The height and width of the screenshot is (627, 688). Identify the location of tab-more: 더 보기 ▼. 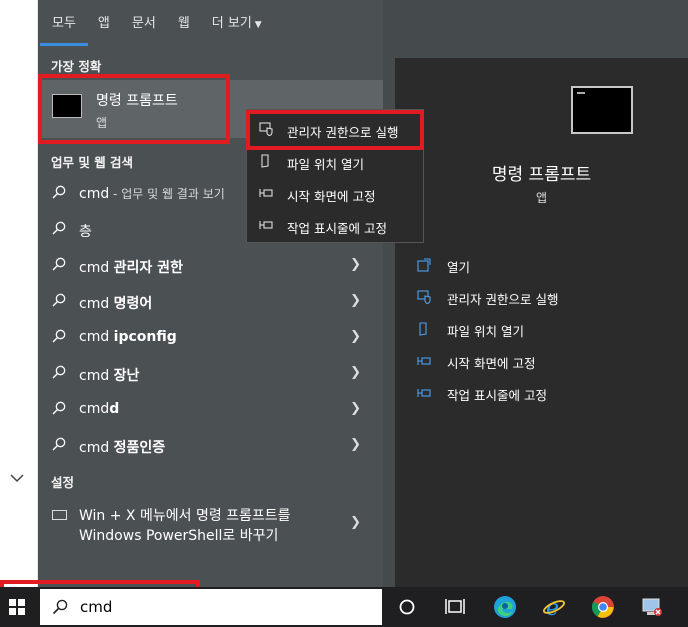
(237, 28).